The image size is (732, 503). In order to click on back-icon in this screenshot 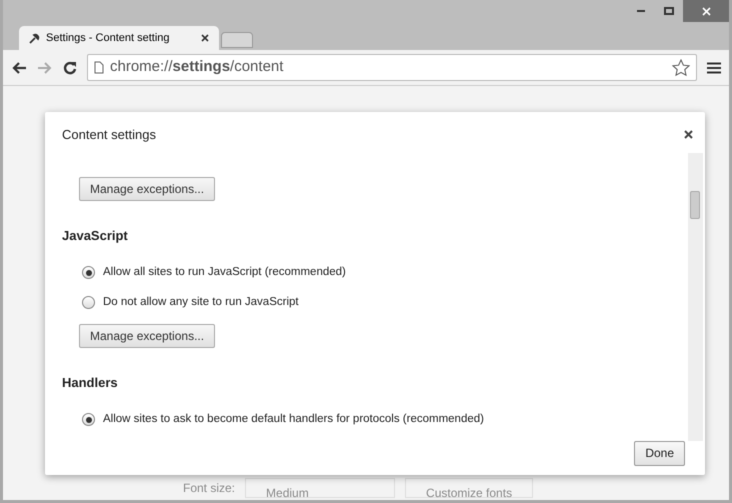, I will do `click(19, 67)`.